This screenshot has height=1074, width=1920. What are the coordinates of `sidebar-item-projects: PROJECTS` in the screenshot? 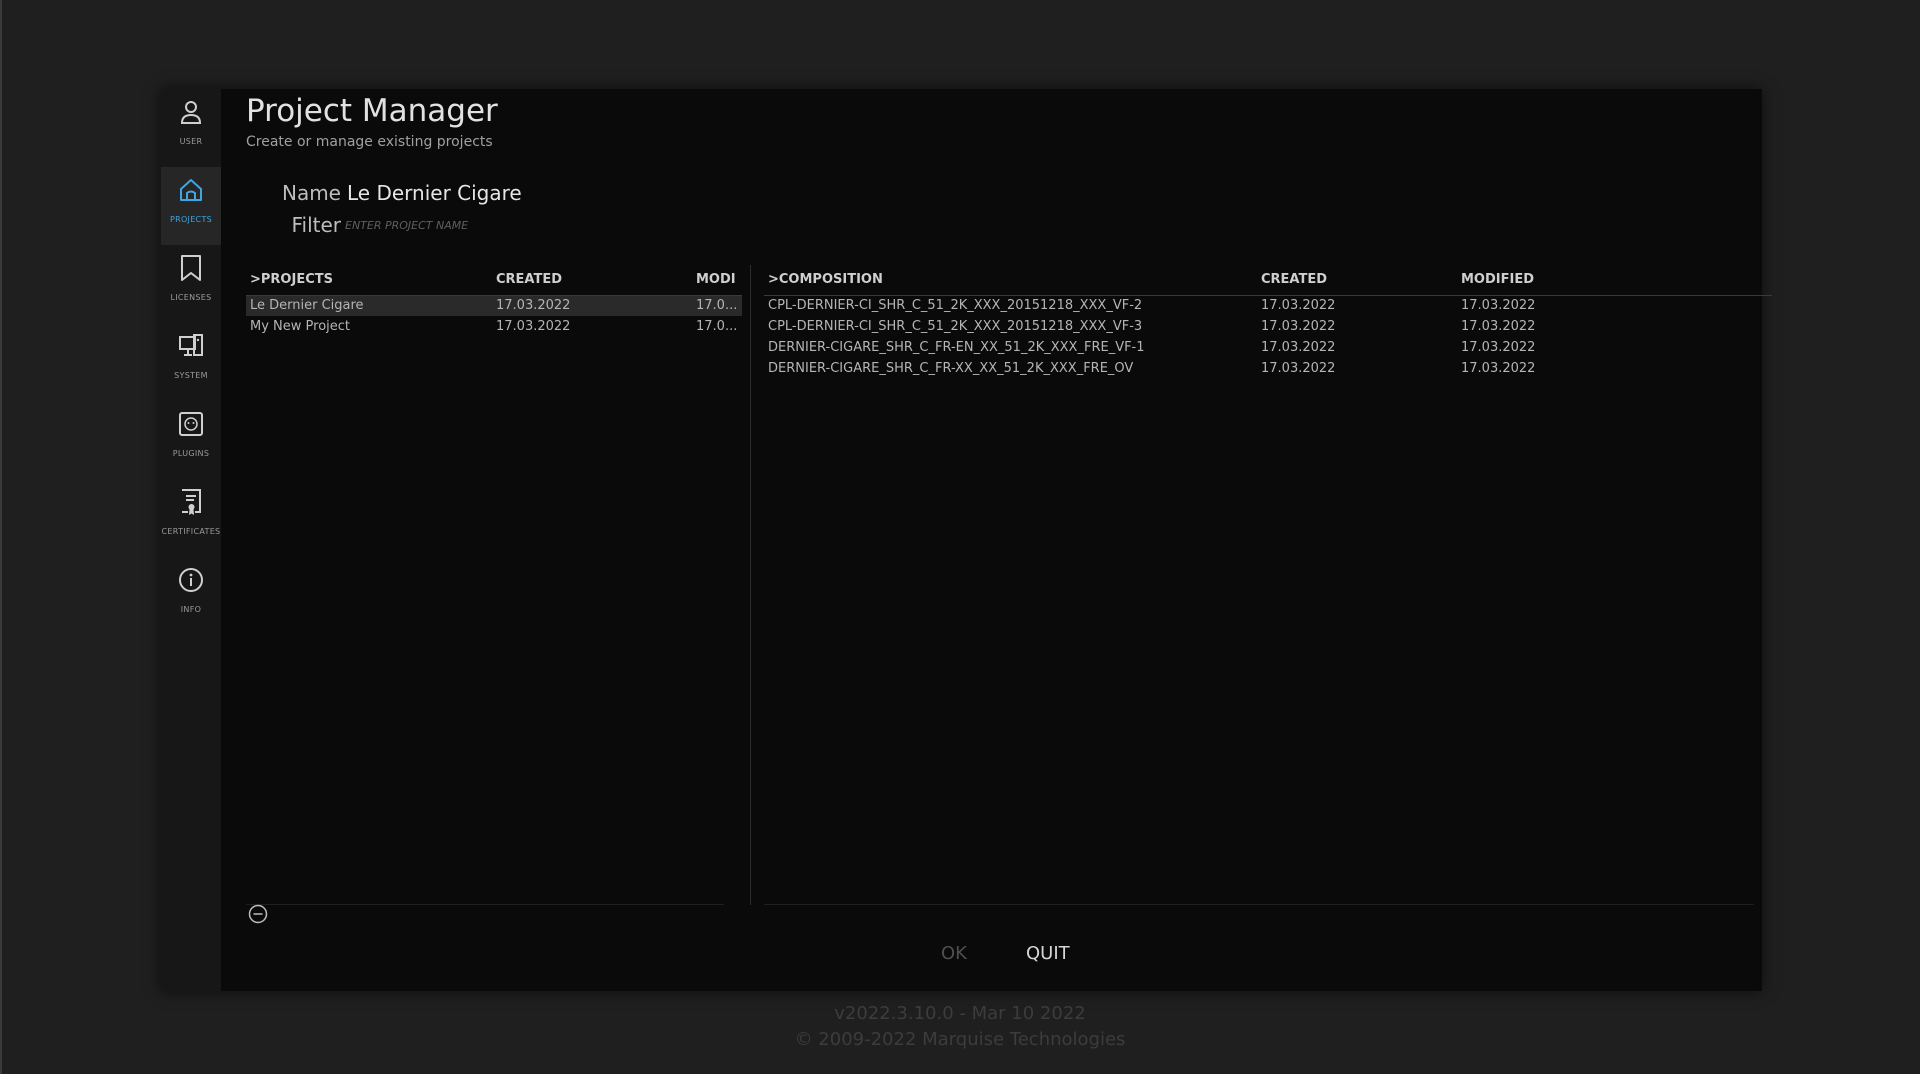 It's located at (191, 206).